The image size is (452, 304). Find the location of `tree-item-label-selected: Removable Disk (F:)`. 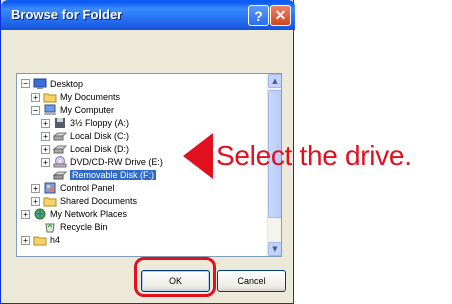

tree-item-label-selected: Removable Disk (F:) is located at coordinates (113, 175).